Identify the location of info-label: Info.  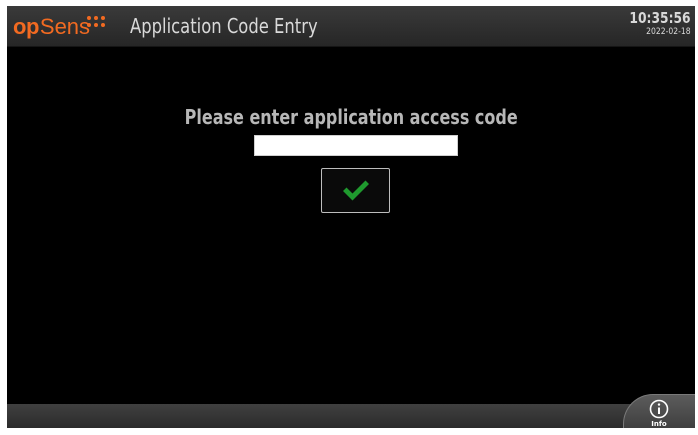
(659, 424).